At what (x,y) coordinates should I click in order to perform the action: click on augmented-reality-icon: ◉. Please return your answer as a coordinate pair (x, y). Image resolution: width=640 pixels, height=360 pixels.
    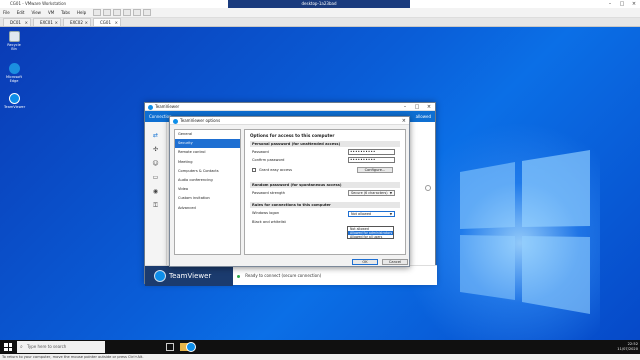
    Looking at the image, I should click on (156, 191).